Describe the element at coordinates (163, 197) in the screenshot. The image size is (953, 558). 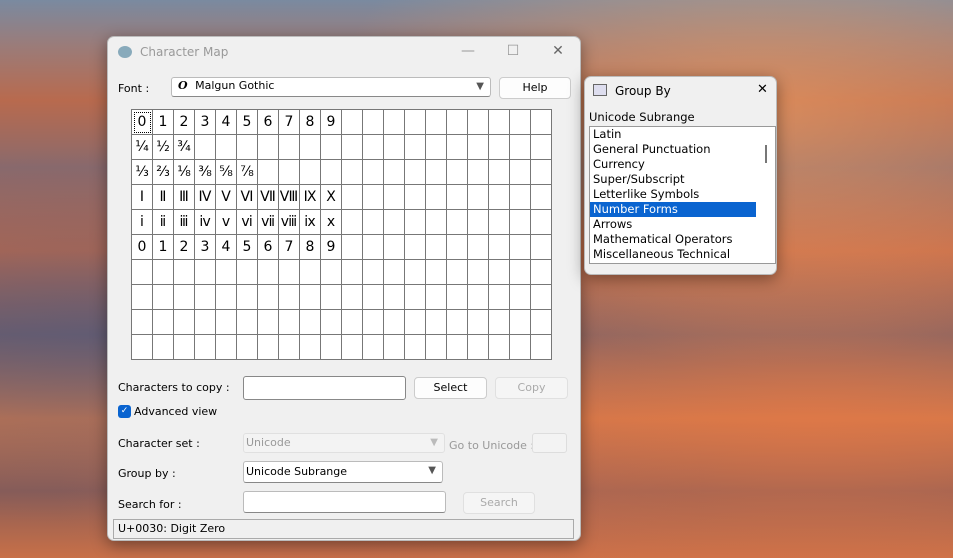
I see `character-cell: Ⅱ` at that location.